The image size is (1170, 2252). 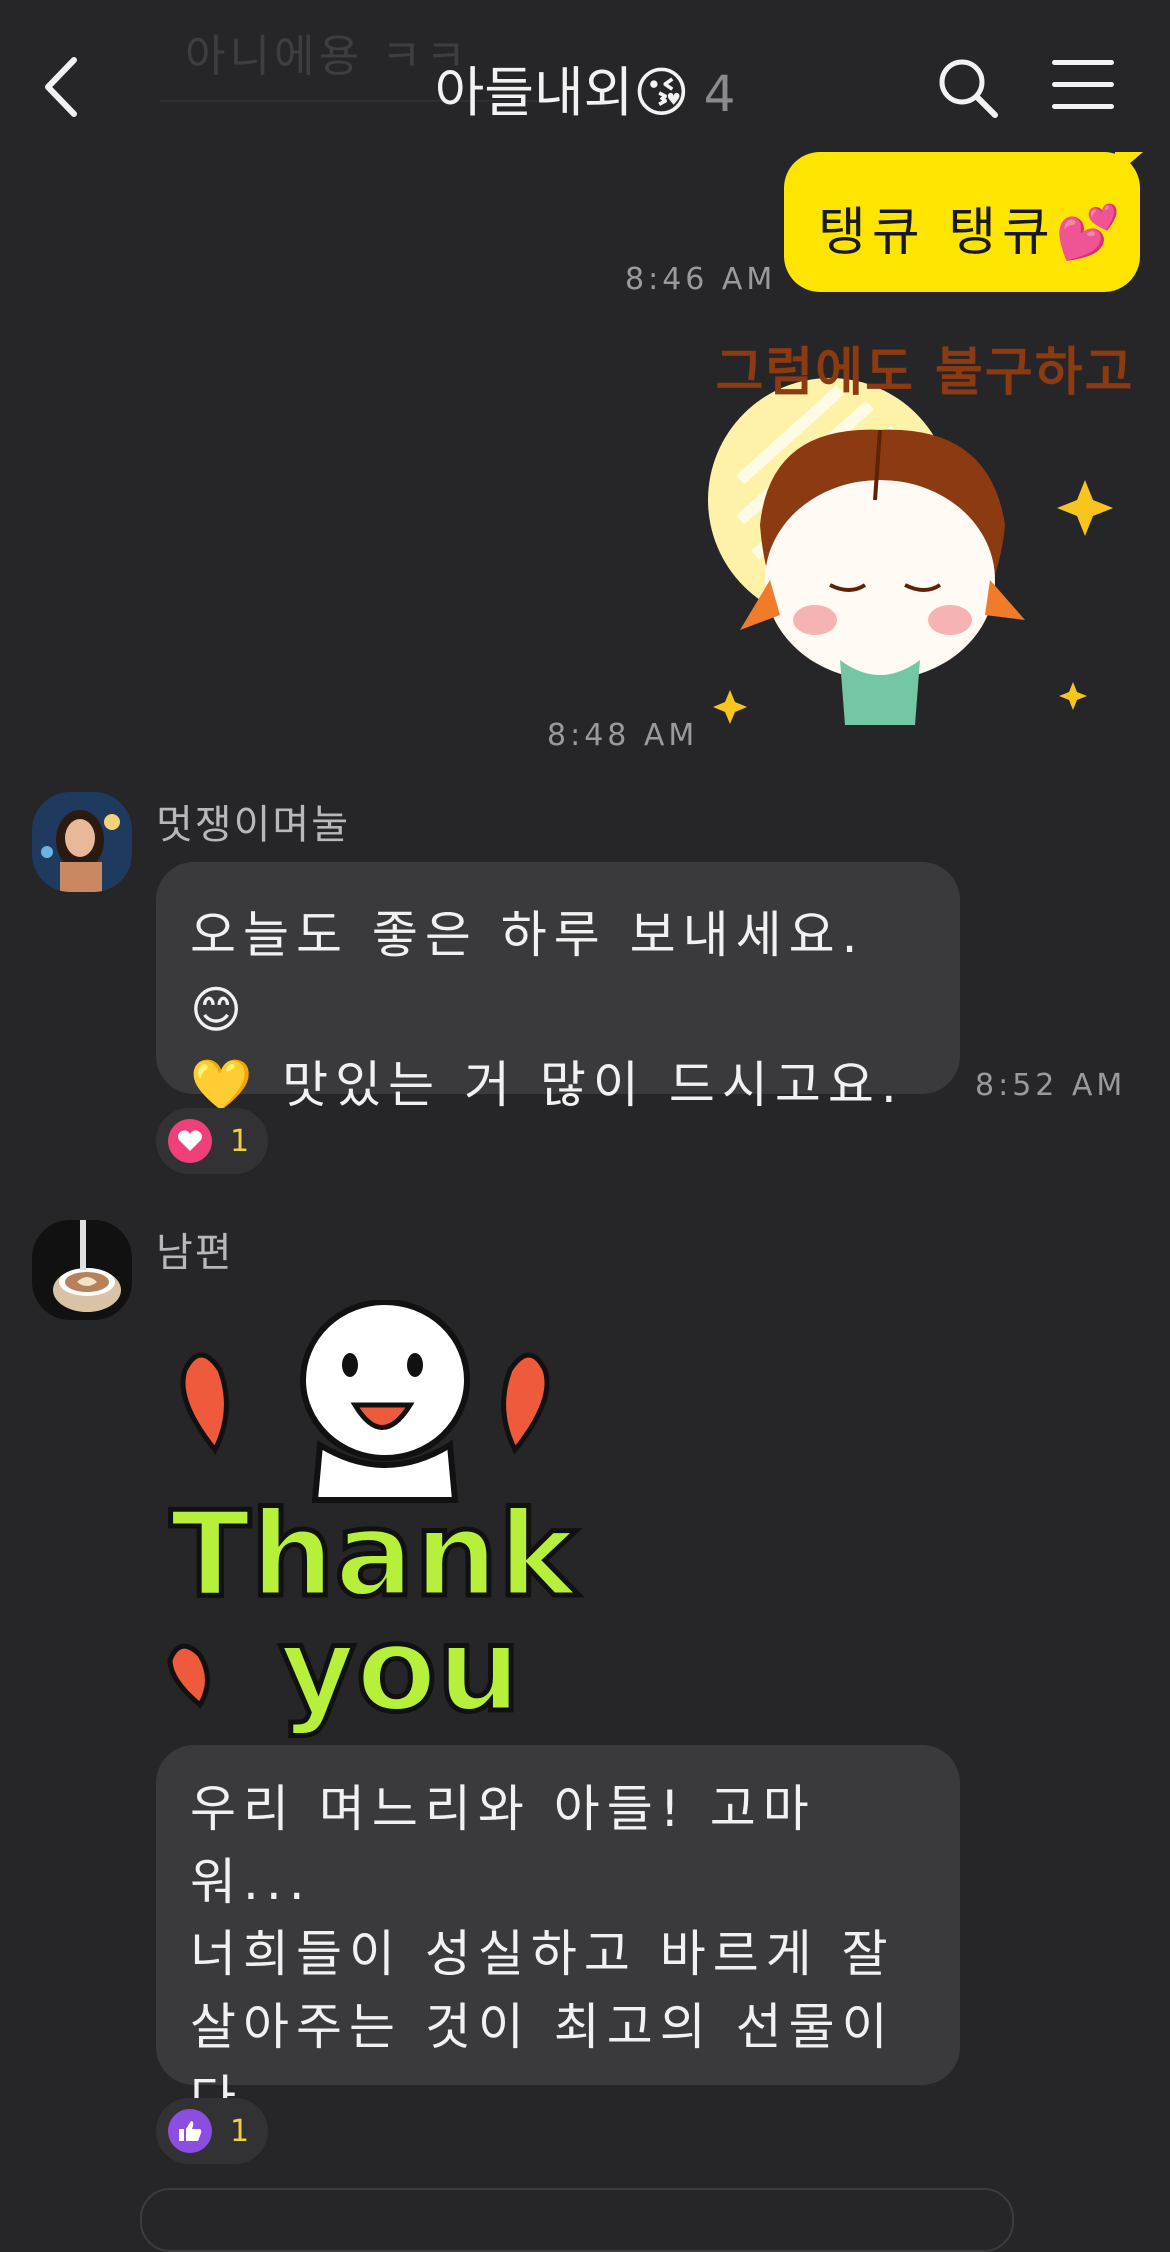 What do you see at coordinates (925, 373) in the screenshot?
I see `sticker-caption: 그럼에도 불구하고` at bounding box center [925, 373].